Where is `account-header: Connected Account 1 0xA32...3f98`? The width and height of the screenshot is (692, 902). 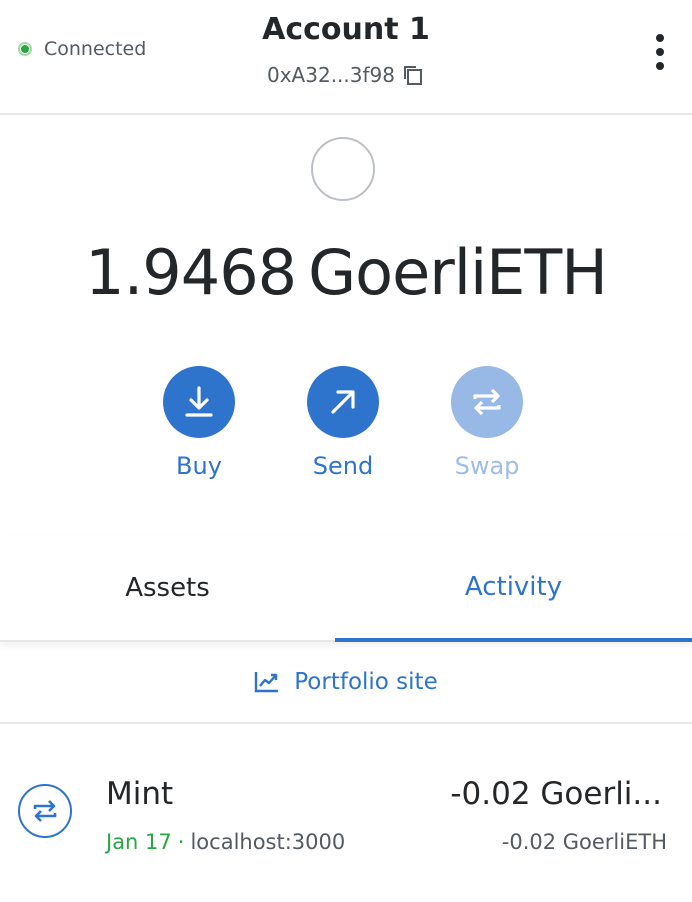
account-header: Connected Account 1 0xA32...3f98 is located at coordinates (346, 57).